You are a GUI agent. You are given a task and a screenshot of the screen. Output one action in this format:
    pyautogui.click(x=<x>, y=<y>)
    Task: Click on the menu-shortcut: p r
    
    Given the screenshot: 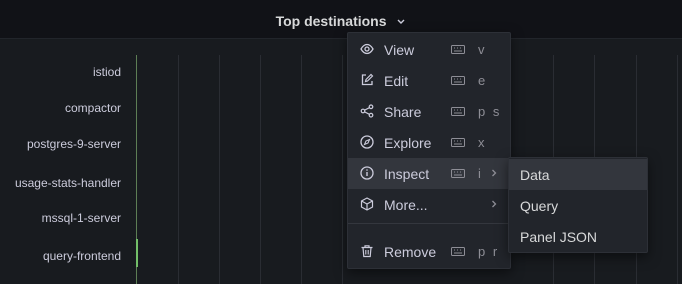 What is the action you would take?
    pyautogui.click(x=489, y=251)
    